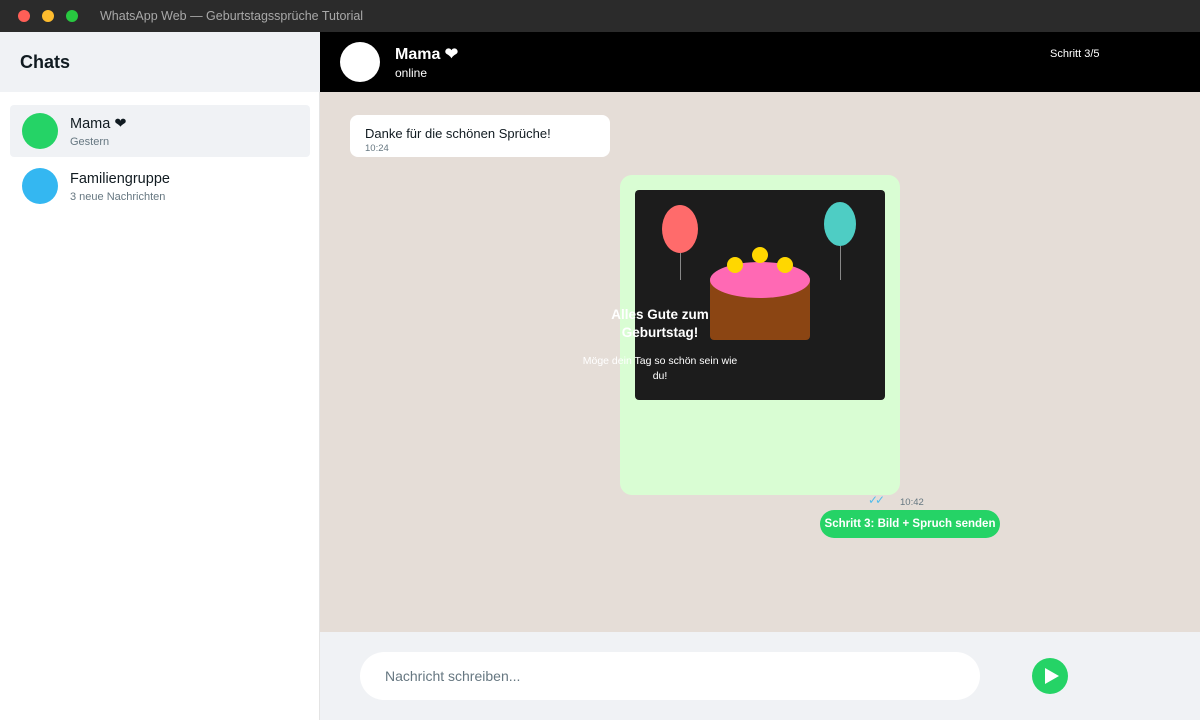 This screenshot has width=1200, height=720. Describe the element at coordinates (680, 229) in the screenshot. I see `red-balloon-icon` at that location.